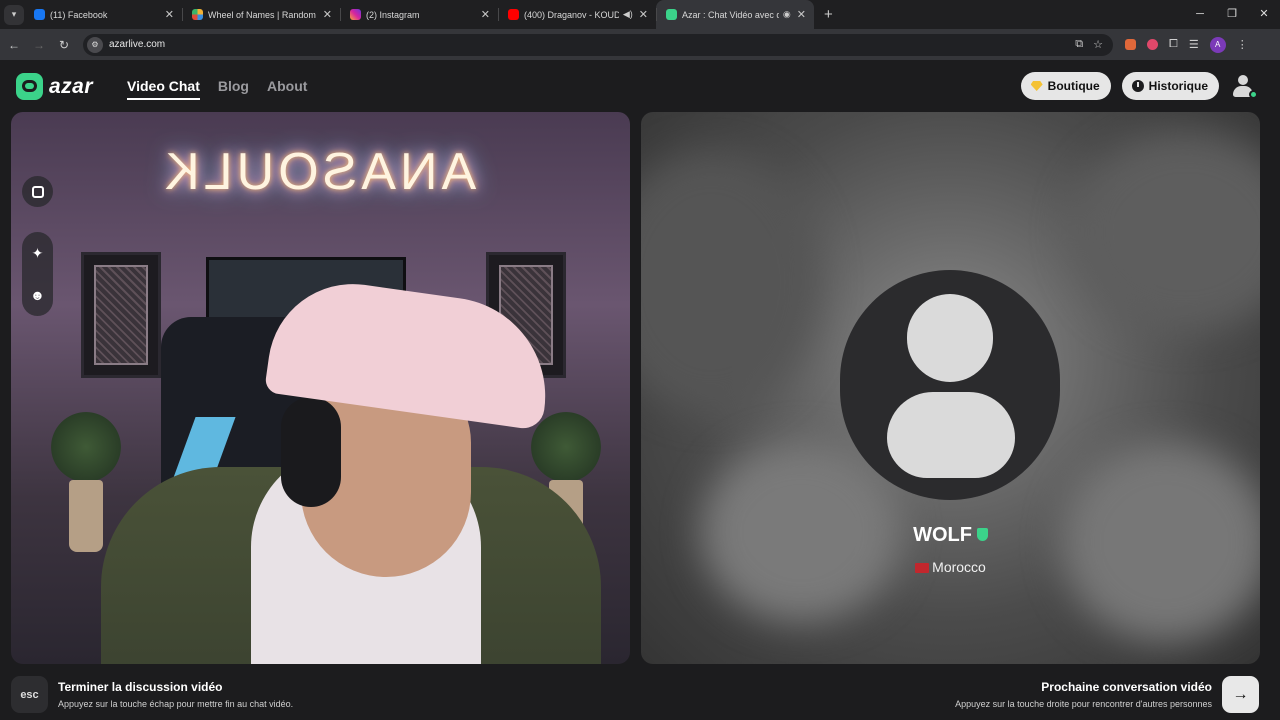 The height and width of the screenshot is (720, 1280). What do you see at coordinates (64, 45) in the screenshot?
I see `reload-icon: ↻` at bounding box center [64, 45].